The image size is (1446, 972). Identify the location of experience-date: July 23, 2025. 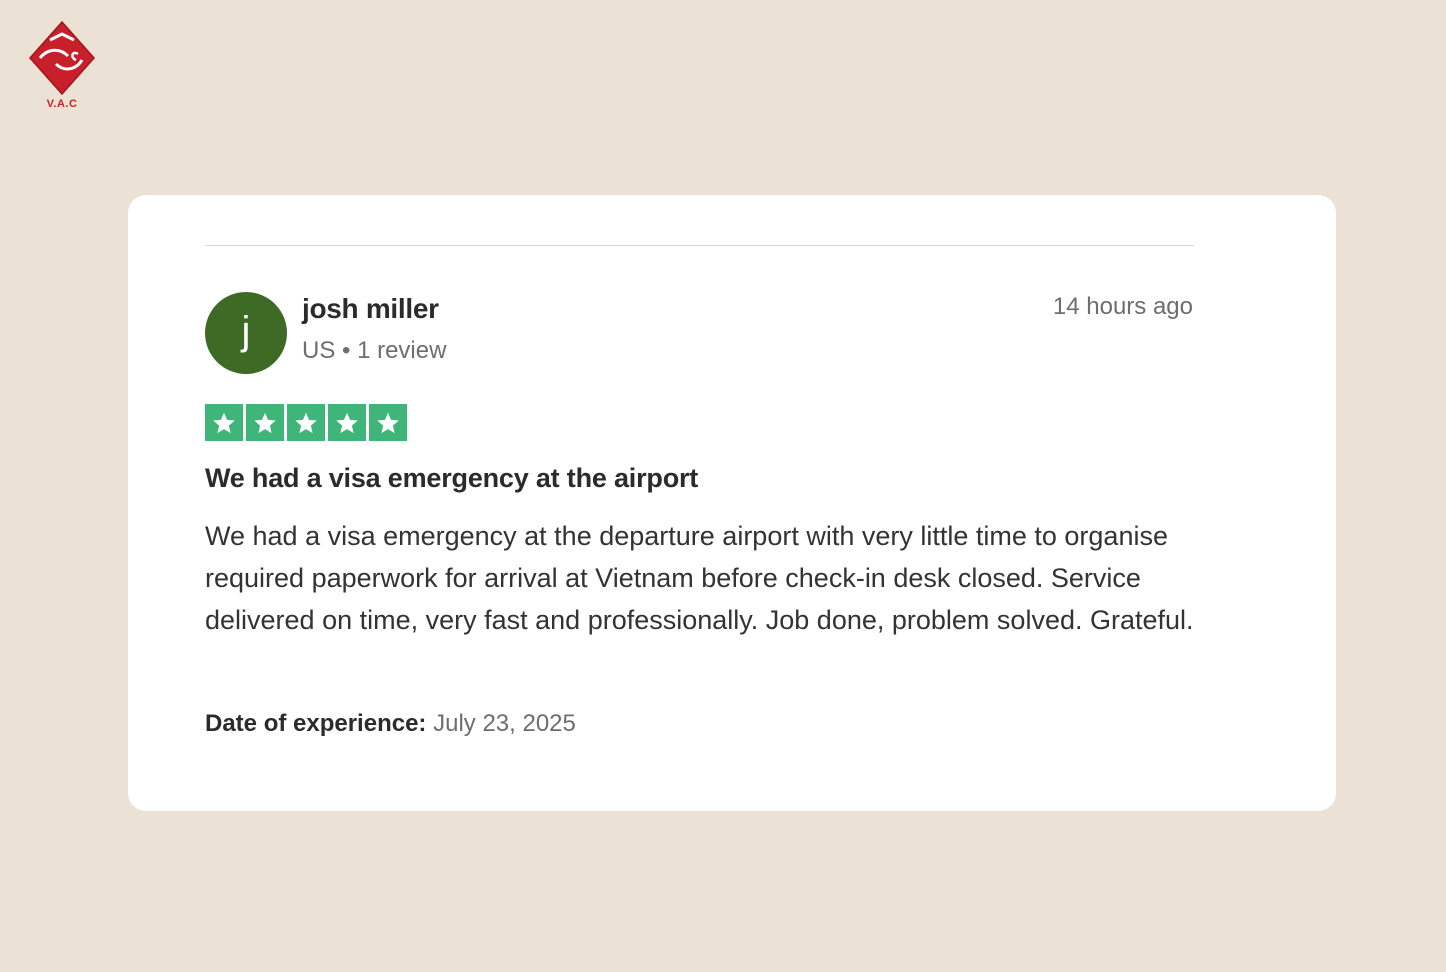
(504, 723).